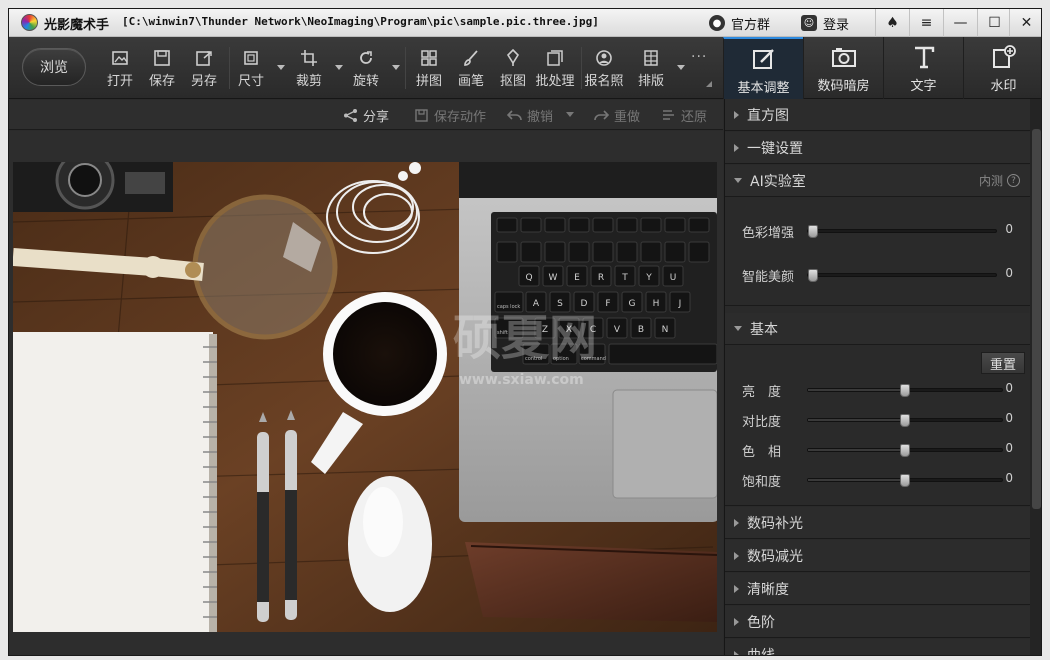 This screenshot has height=660, width=1050. I want to click on resize-button: 尺寸, so click(258, 69).